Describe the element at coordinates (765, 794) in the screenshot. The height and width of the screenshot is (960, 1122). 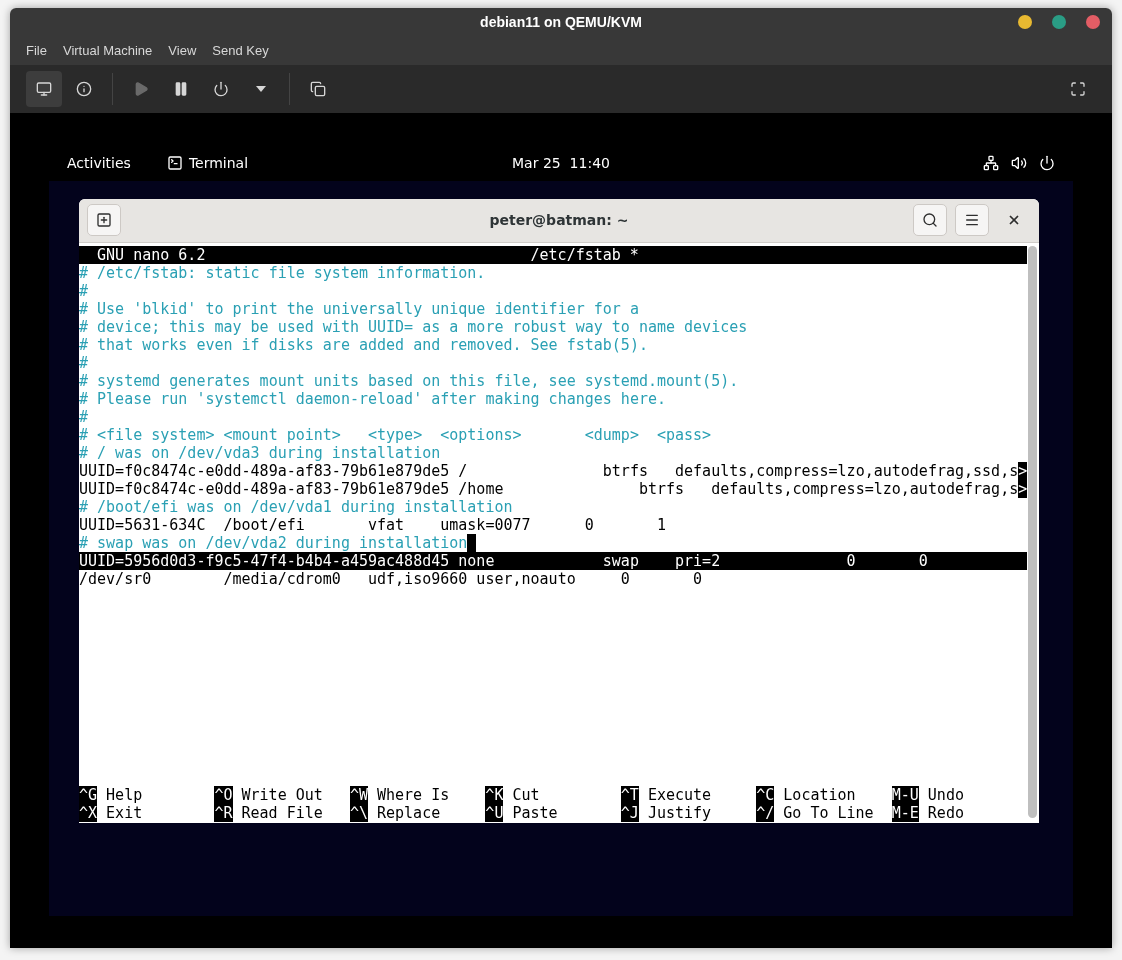
I see `shortcut-key: ^C` at that location.